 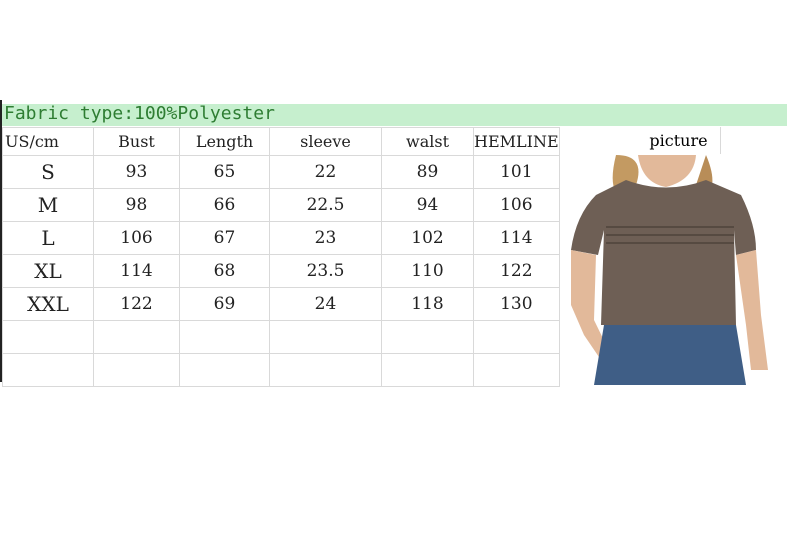 What do you see at coordinates (48, 238) in the screenshot?
I see `size-cell: L` at bounding box center [48, 238].